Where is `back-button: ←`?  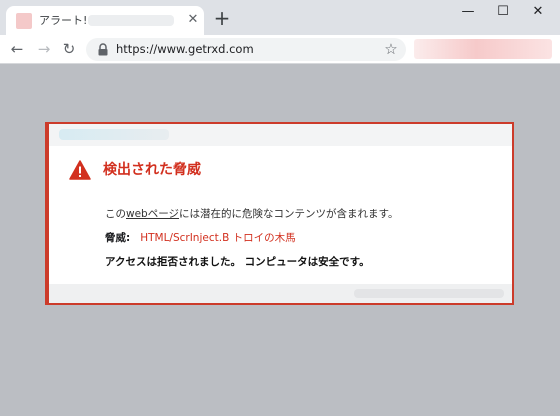
back-button: ← is located at coordinates (17, 49).